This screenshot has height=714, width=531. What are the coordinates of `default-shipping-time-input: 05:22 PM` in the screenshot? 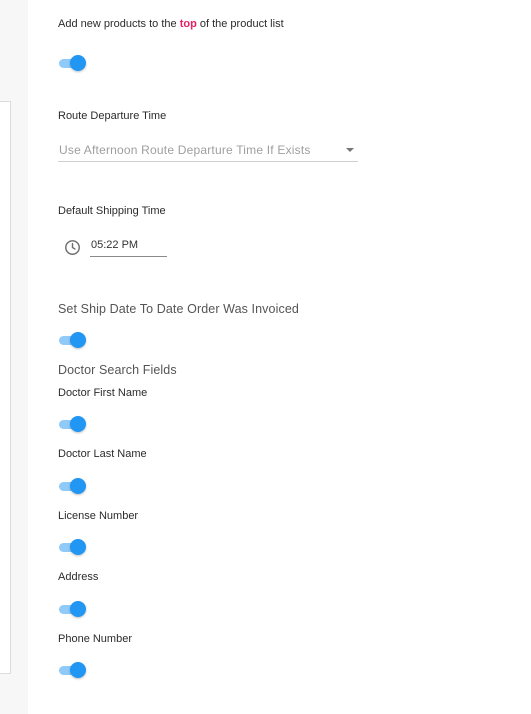 It's located at (128, 247).